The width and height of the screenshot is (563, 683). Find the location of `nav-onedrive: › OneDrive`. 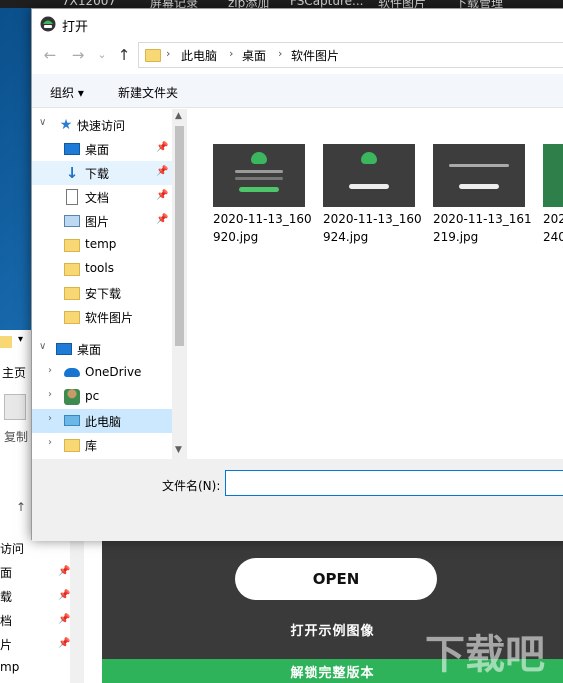

nav-onedrive: › OneDrive is located at coordinates (102, 373).